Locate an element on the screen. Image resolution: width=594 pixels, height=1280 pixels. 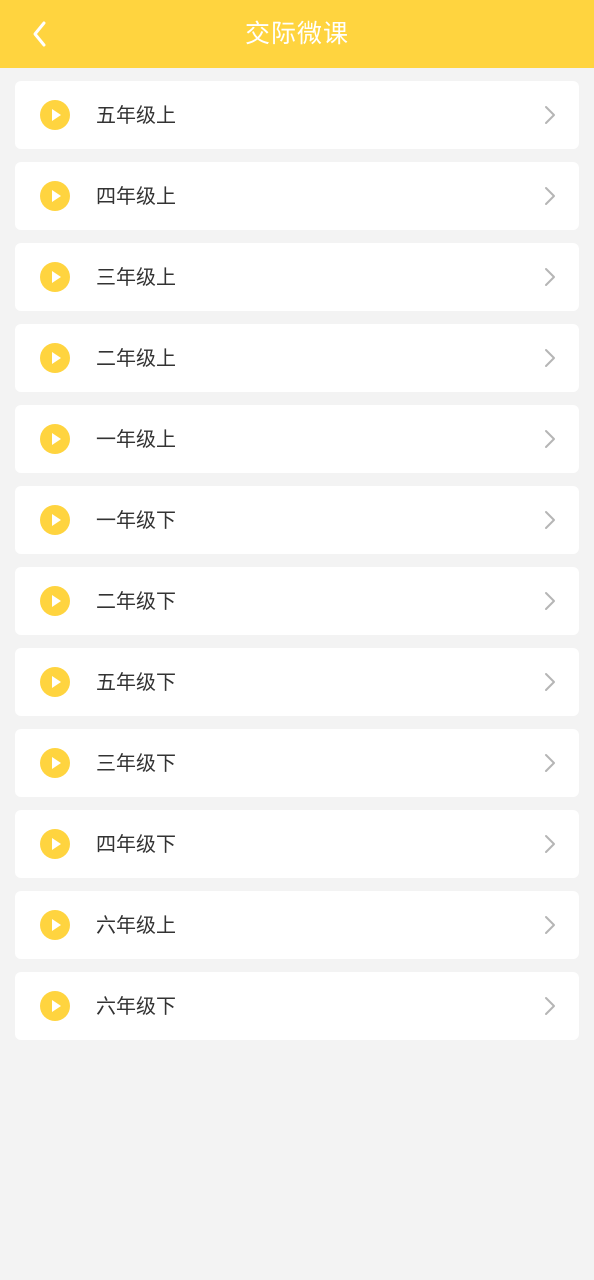
chevron-left-icon is located at coordinates (39, 34).